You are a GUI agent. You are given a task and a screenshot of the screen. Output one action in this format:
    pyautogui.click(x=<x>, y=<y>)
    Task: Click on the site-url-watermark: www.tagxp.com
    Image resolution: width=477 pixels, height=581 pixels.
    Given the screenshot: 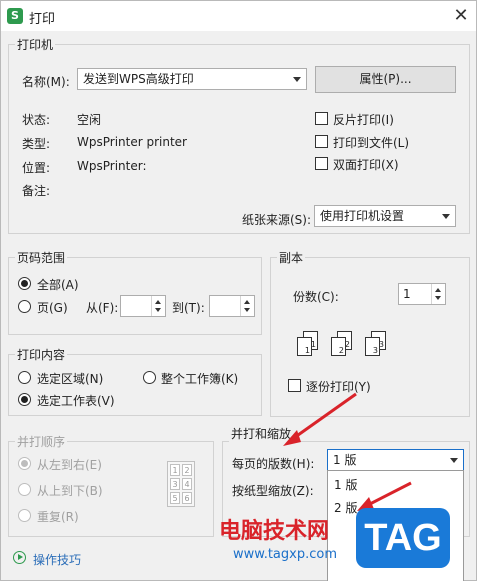 What is the action you would take?
    pyautogui.click(x=285, y=554)
    